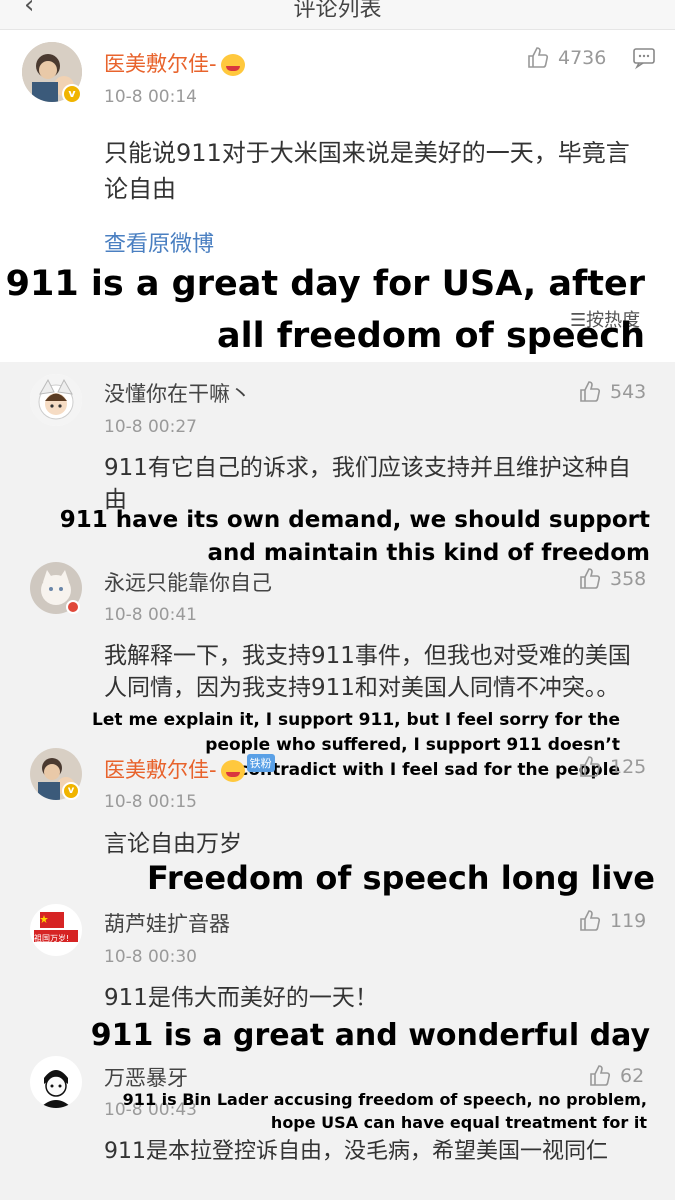 The height and width of the screenshot is (1200, 675). What do you see at coordinates (150, 427) in the screenshot?
I see `comment-time: 10-8 00:27` at bounding box center [150, 427].